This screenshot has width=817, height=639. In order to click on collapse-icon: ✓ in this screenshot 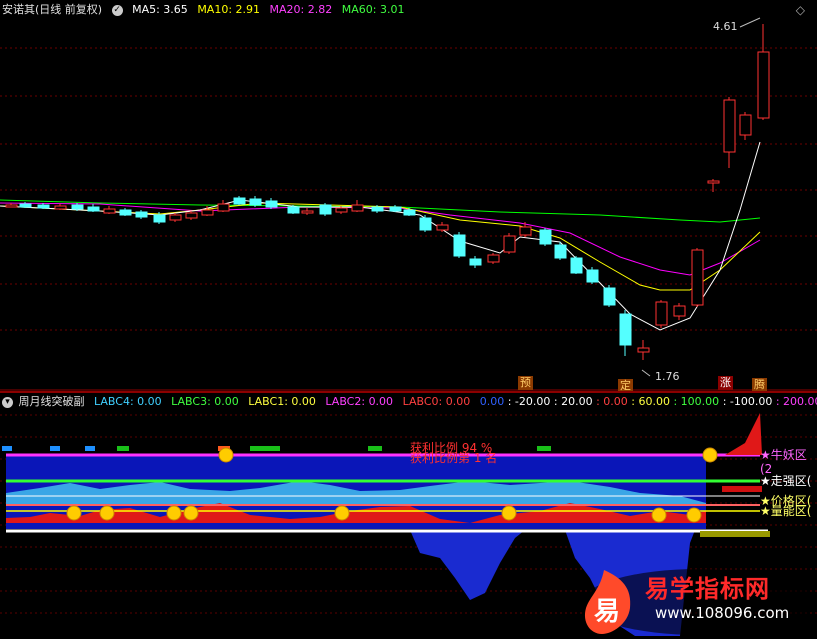, I will do `click(117, 10)`.